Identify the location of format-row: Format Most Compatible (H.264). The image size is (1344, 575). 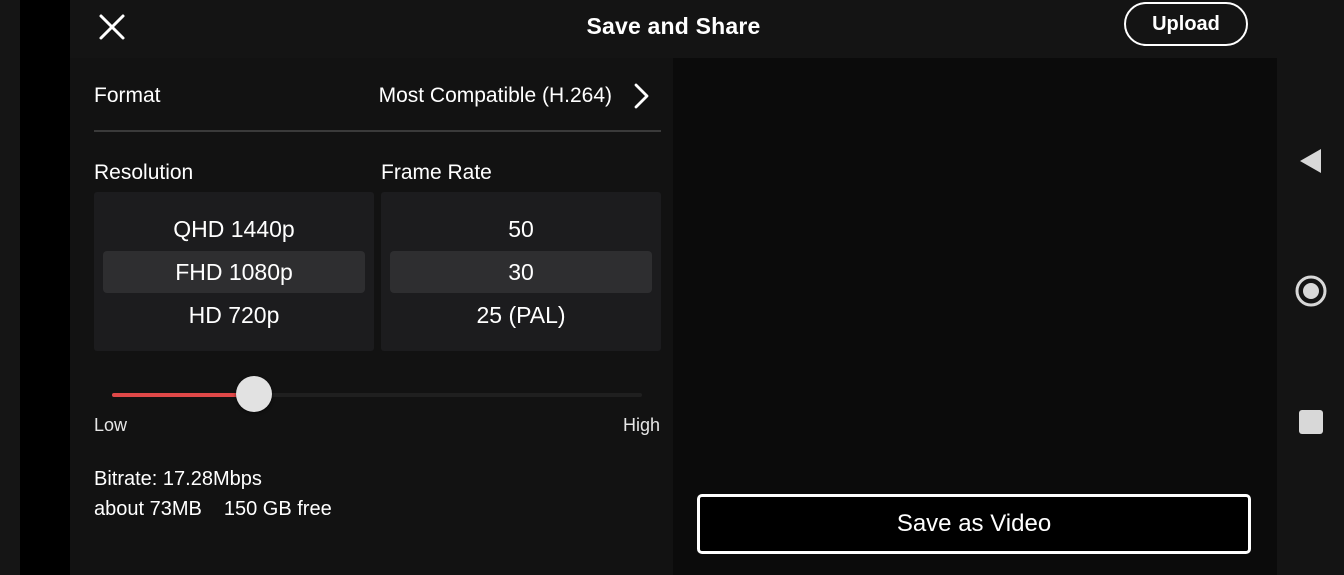
(377, 99).